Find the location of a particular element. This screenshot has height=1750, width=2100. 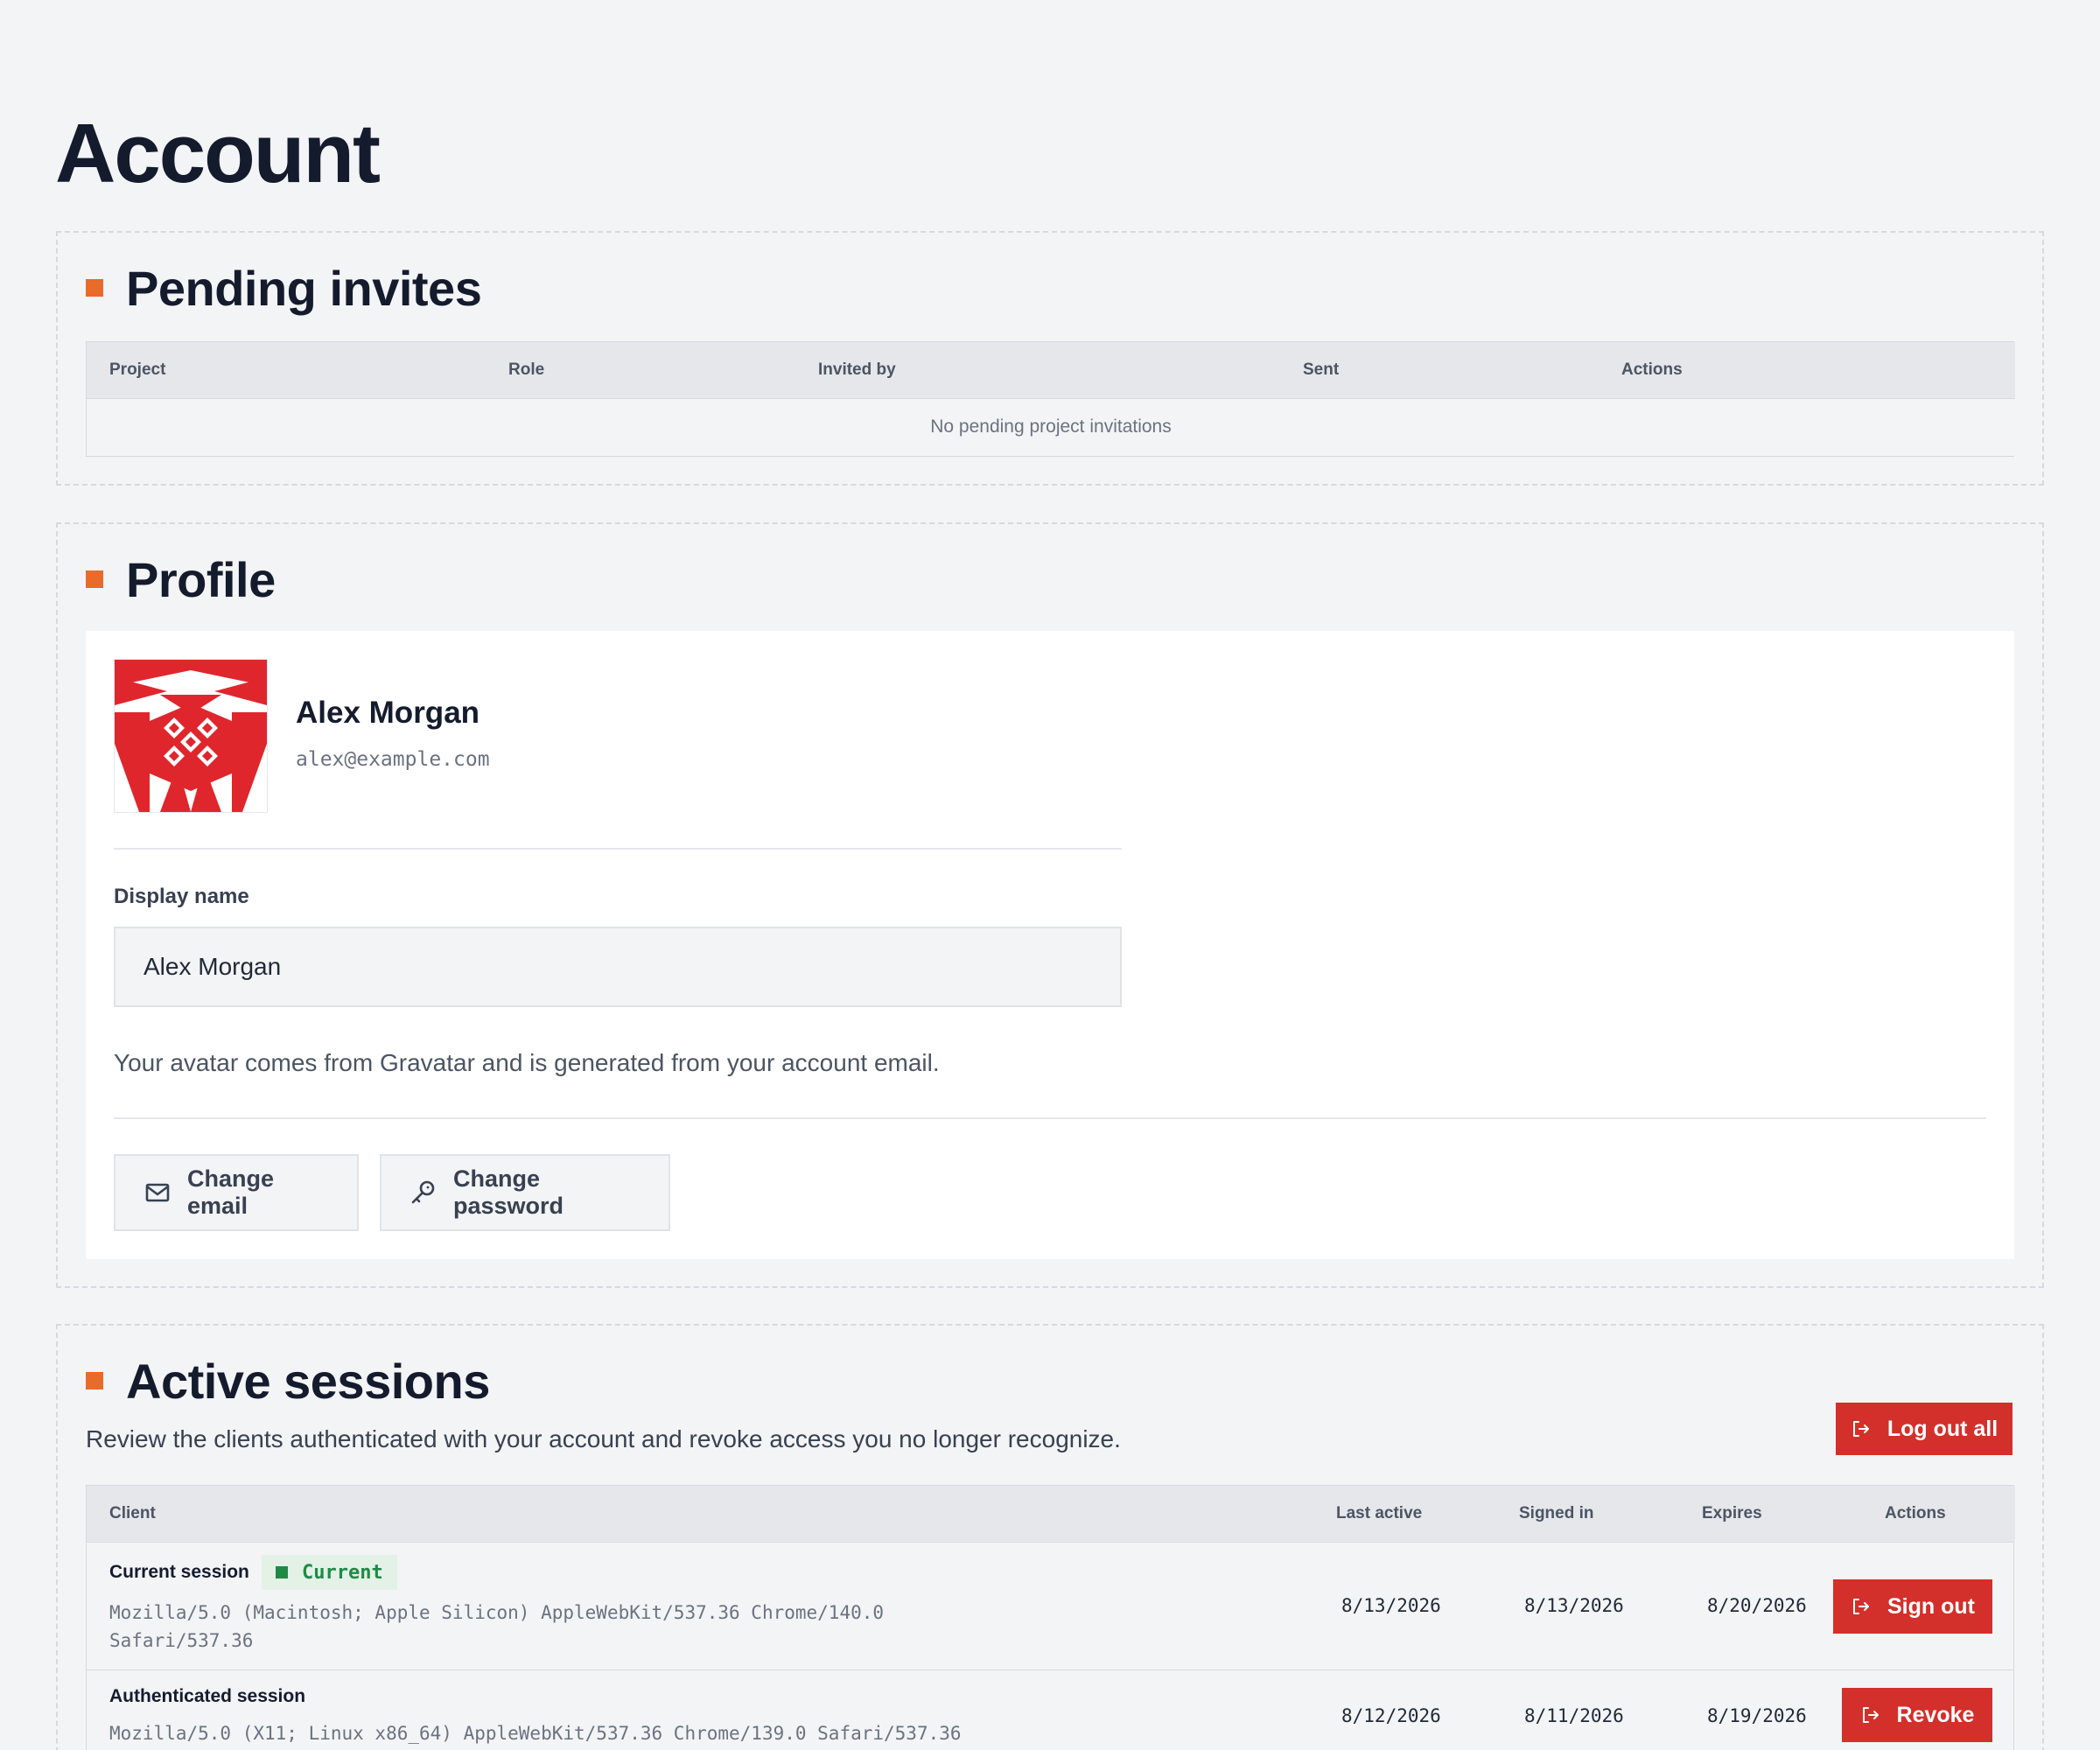

display-name-label: Display name is located at coordinates (181, 896).